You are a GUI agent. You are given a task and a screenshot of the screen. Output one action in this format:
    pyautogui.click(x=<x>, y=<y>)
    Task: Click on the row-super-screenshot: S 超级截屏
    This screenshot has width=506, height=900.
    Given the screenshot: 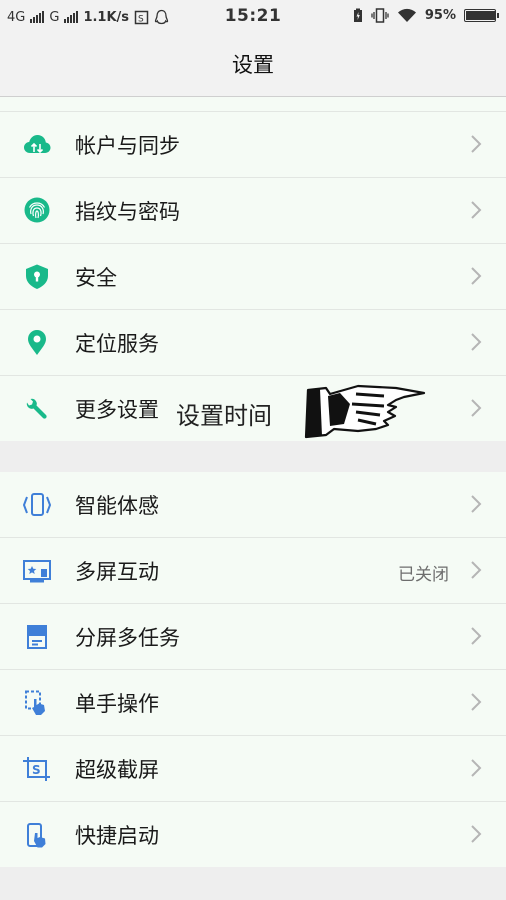 What is the action you would take?
    pyautogui.click(x=253, y=769)
    